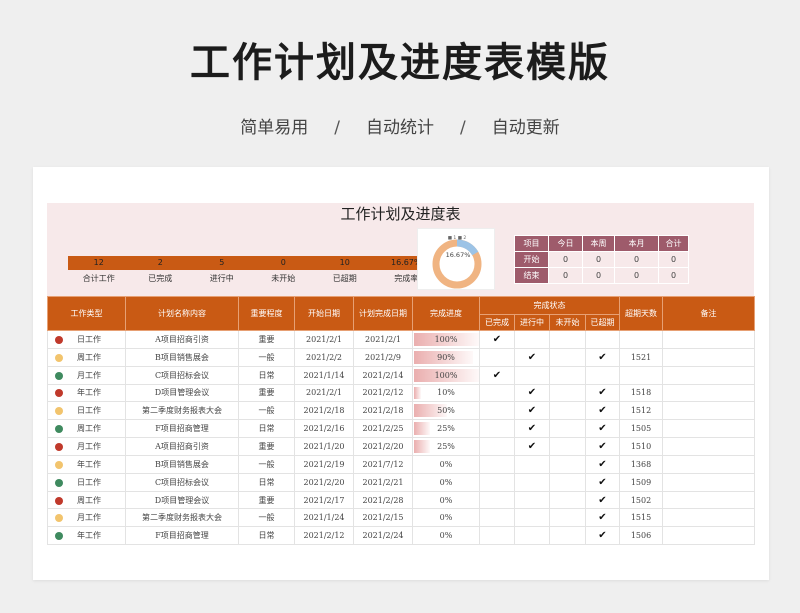 The width and height of the screenshot is (800, 613). Describe the element at coordinates (383, 464) in the screenshot. I see `end-date-cell: 2021/7/12` at that location.